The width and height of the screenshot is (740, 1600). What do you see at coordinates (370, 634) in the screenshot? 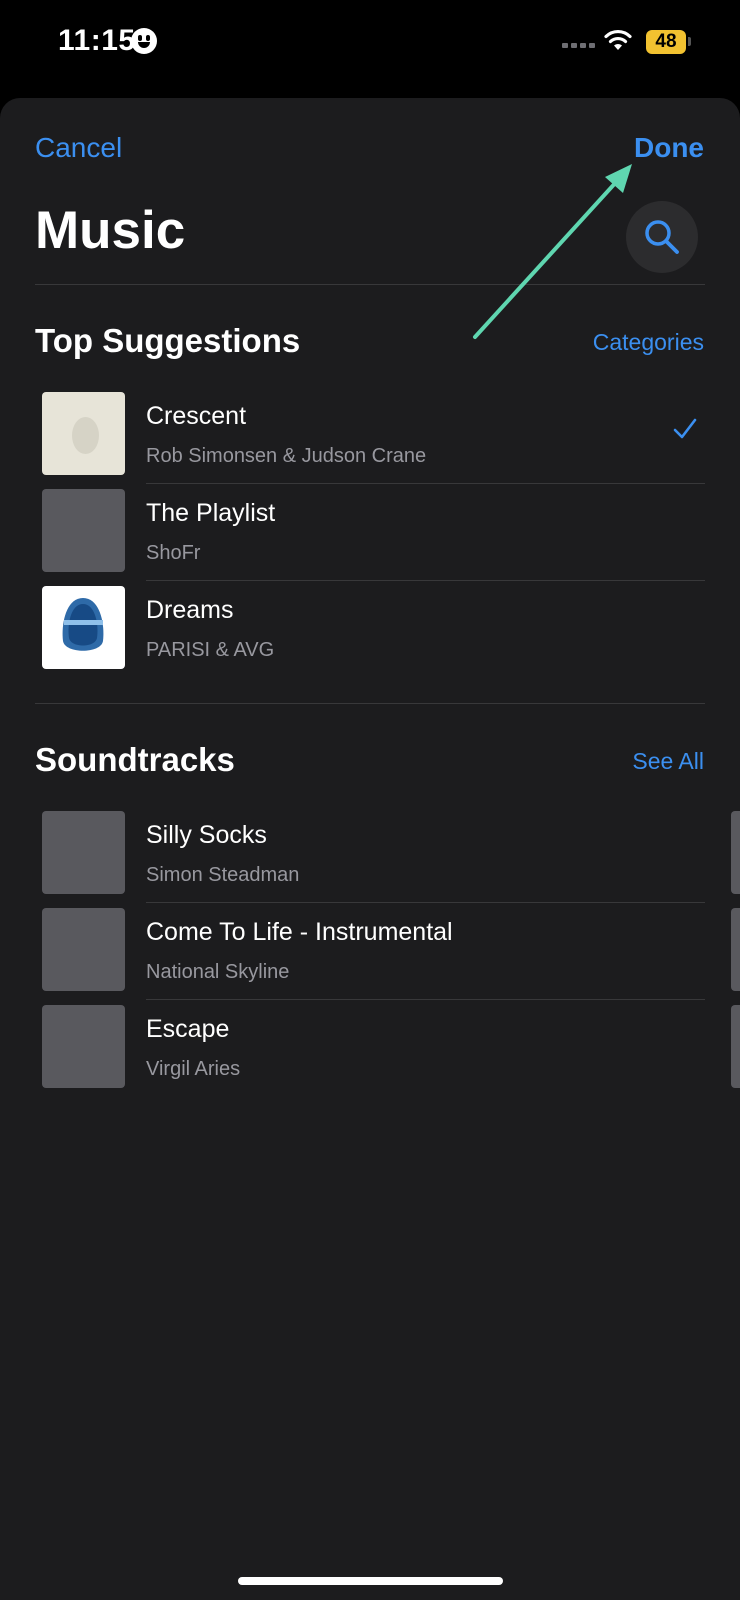
I see `list-item: Dreams PARISI & AVG` at bounding box center [370, 634].